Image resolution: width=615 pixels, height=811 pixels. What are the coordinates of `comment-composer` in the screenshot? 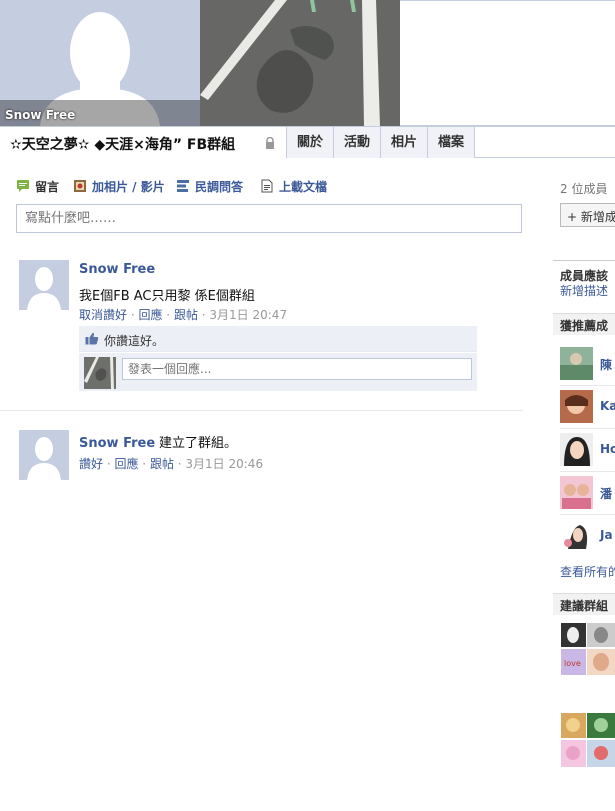 It's located at (278, 372).